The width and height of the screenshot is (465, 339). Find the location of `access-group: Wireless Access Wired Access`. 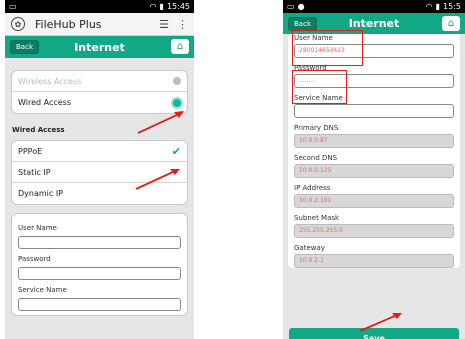

access-group: Wireless Access Wired Access is located at coordinates (99, 92).